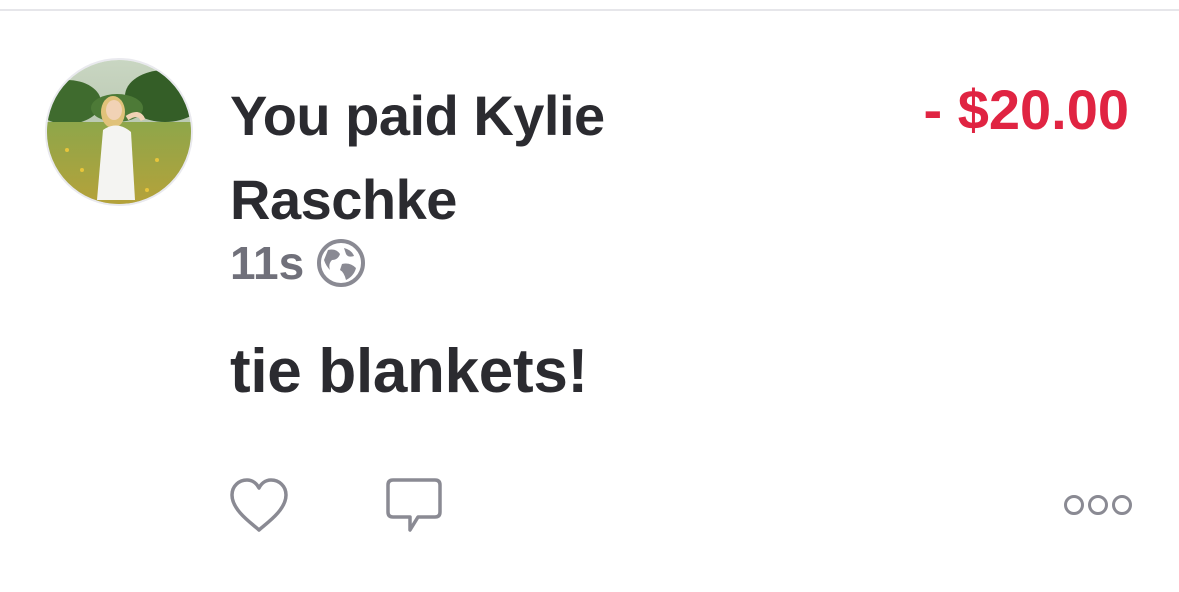 Image resolution: width=1179 pixels, height=592 pixels. Describe the element at coordinates (267, 263) in the screenshot. I see `timestamp: 11s` at that location.